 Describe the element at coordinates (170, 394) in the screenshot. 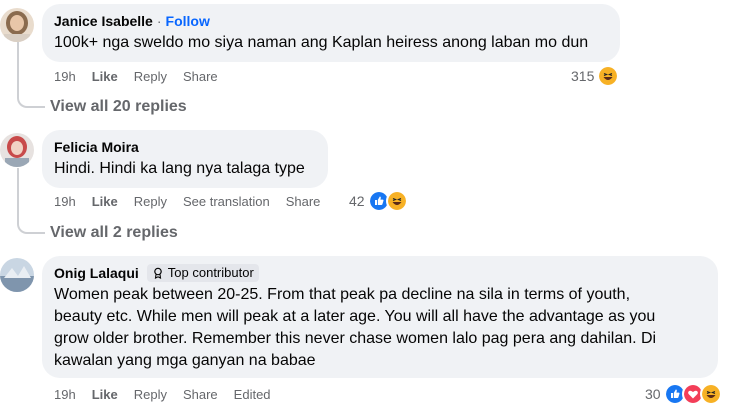

I see `comment-actions: 19h Like Reply Share Edited` at that location.